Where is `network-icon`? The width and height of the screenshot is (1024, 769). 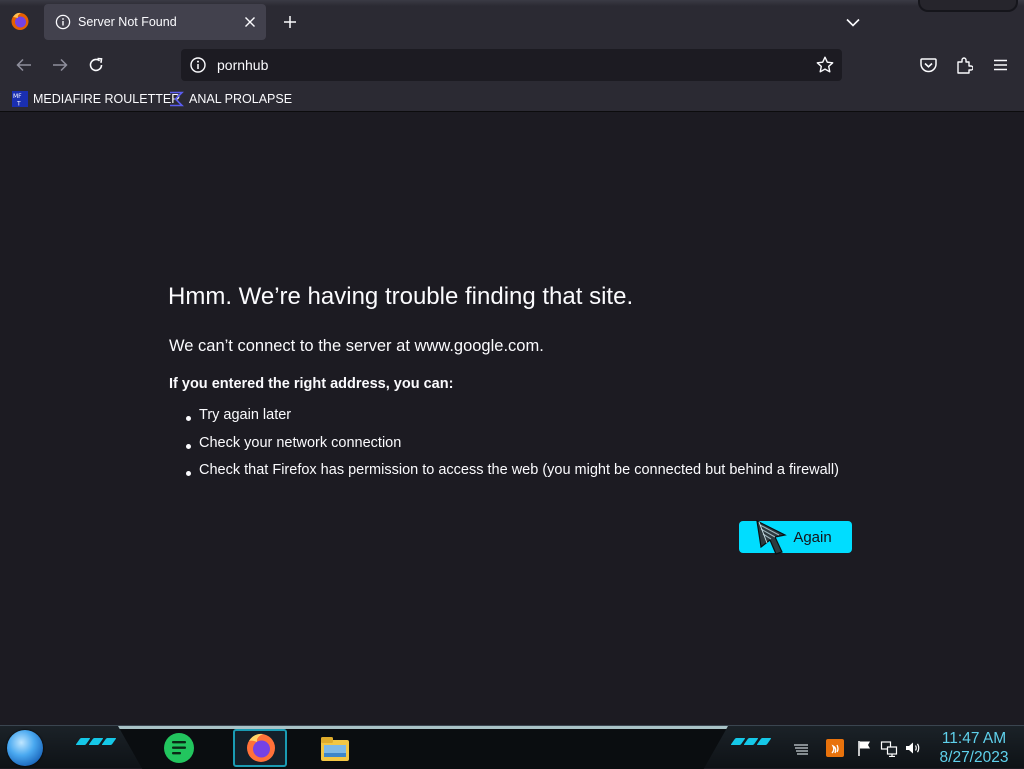 network-icon is located at coordinates (889, 748).